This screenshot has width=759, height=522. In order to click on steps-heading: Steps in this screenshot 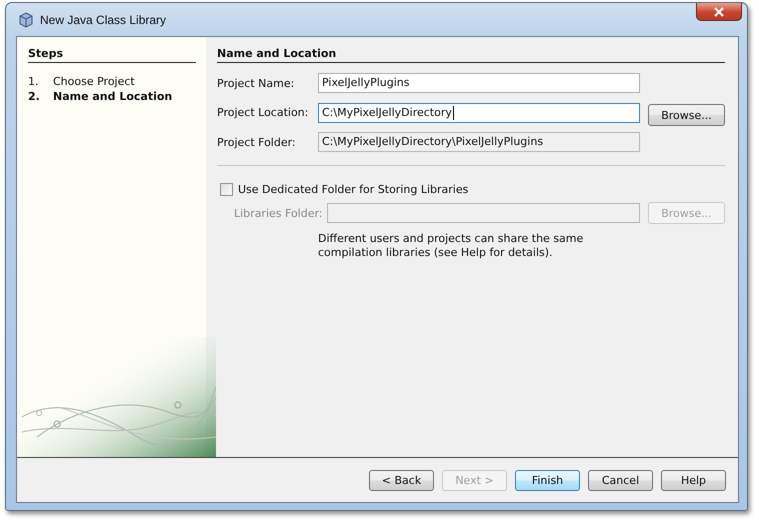, I will do `click(112, 55)`.